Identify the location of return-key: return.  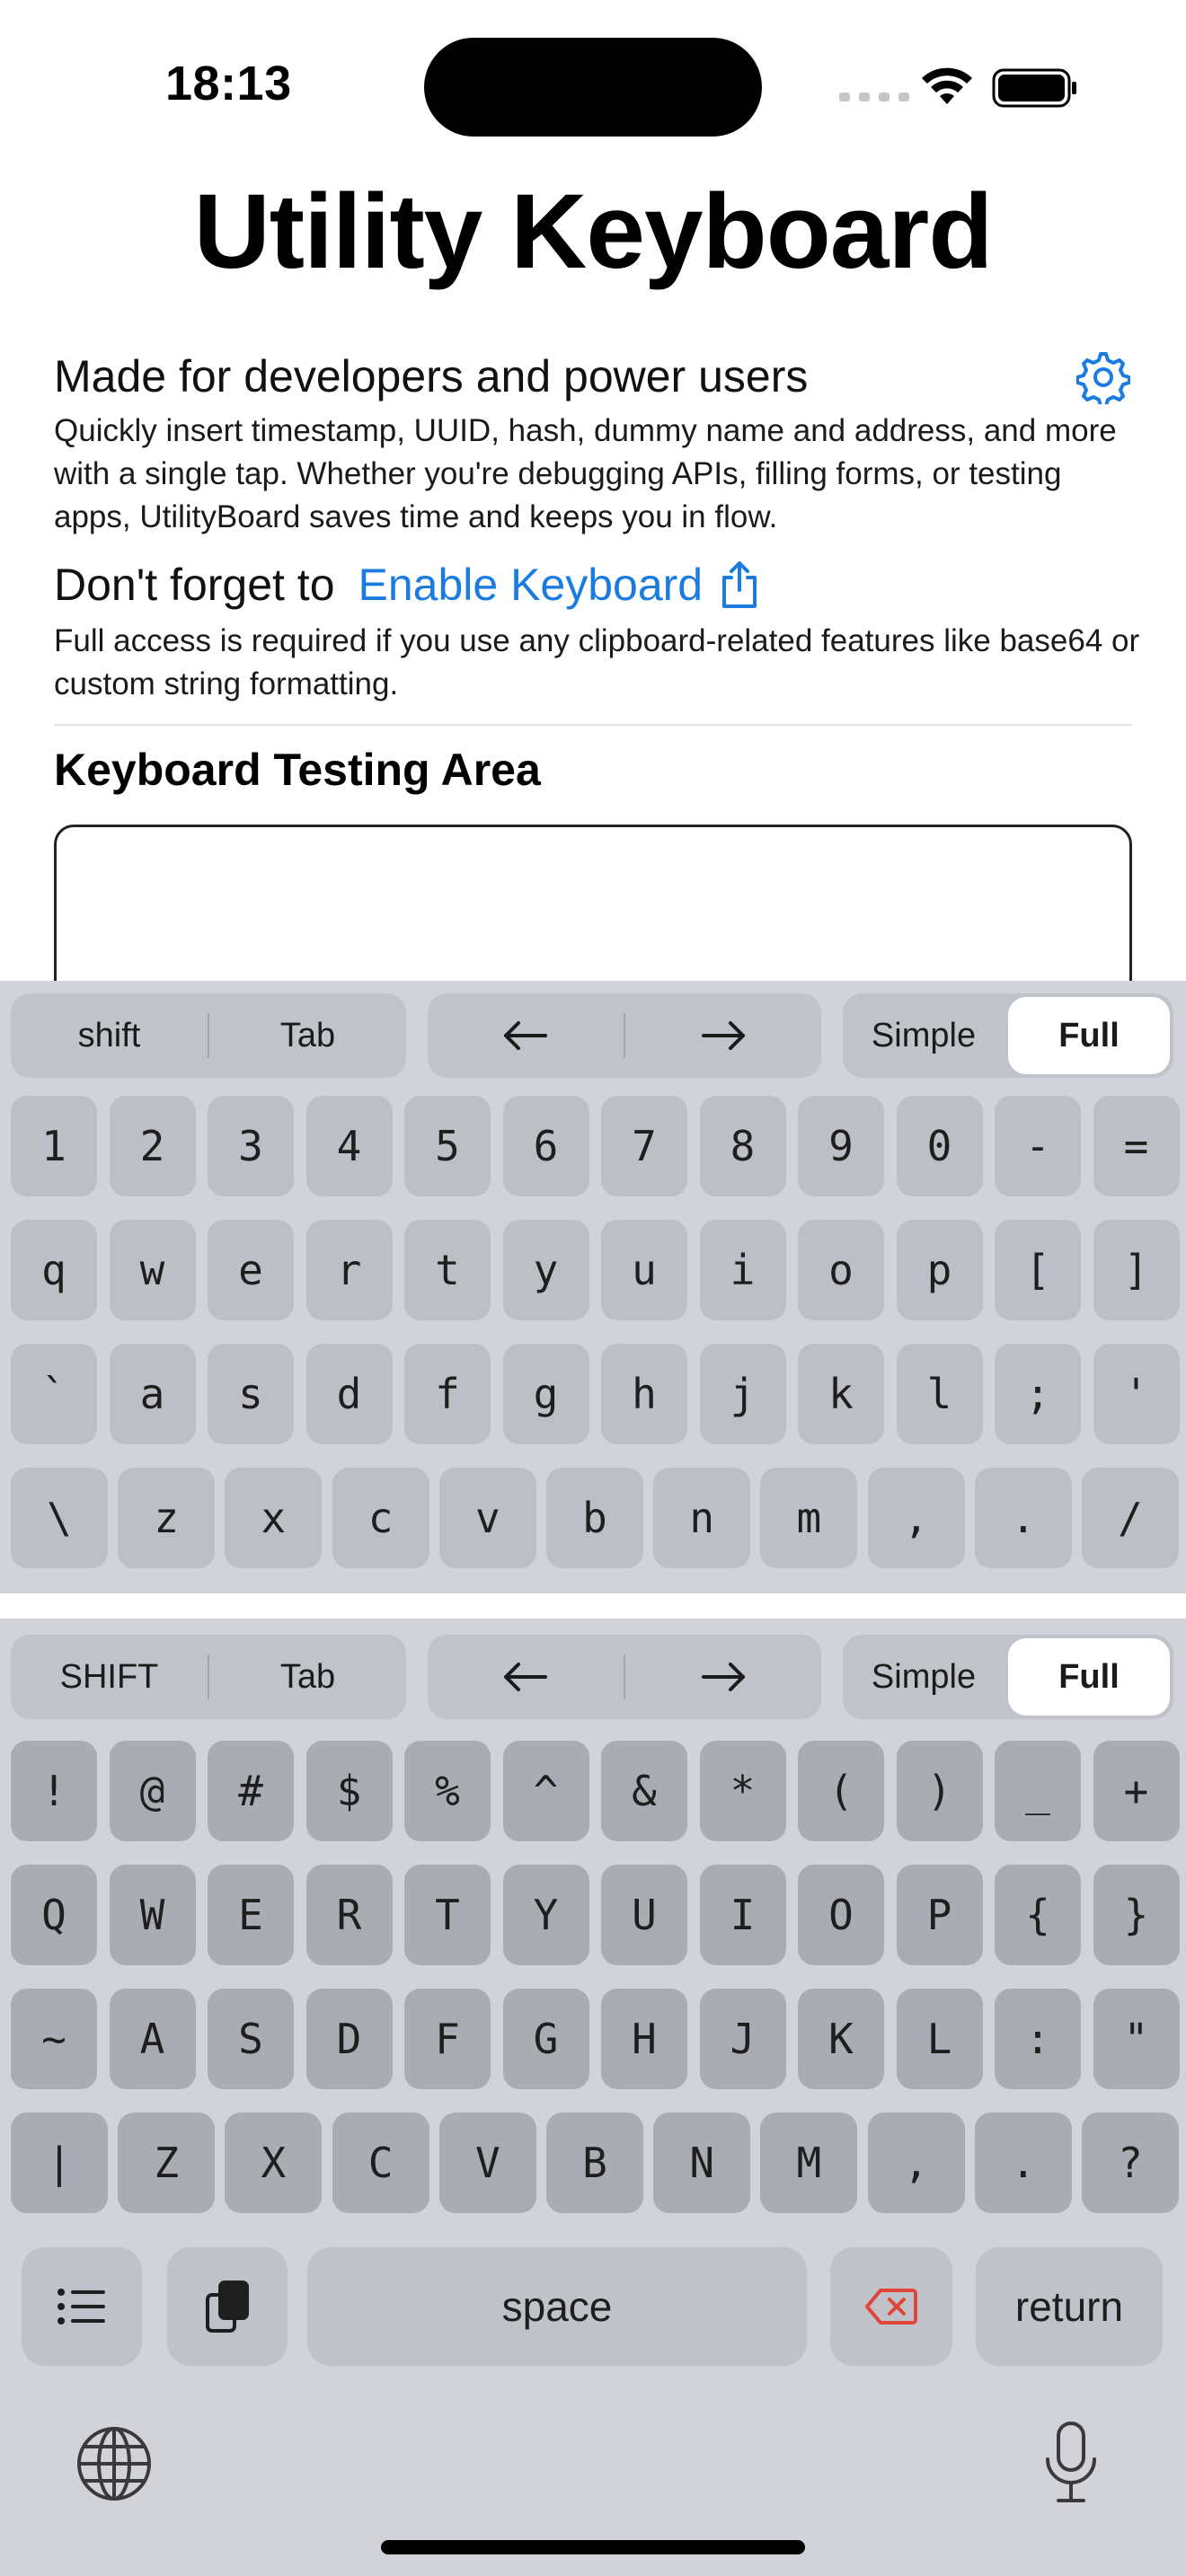
(1069, 2306).